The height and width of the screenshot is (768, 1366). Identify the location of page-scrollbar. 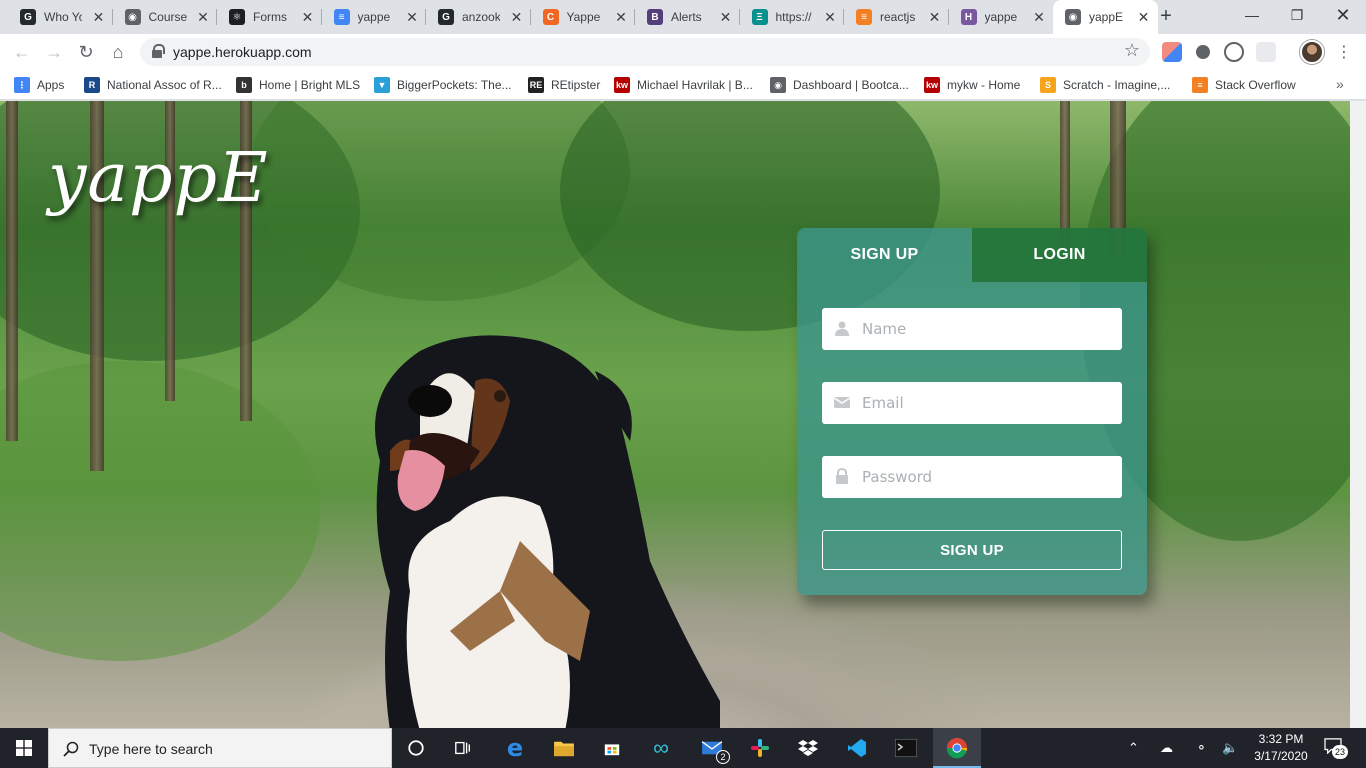
(1358, 414).